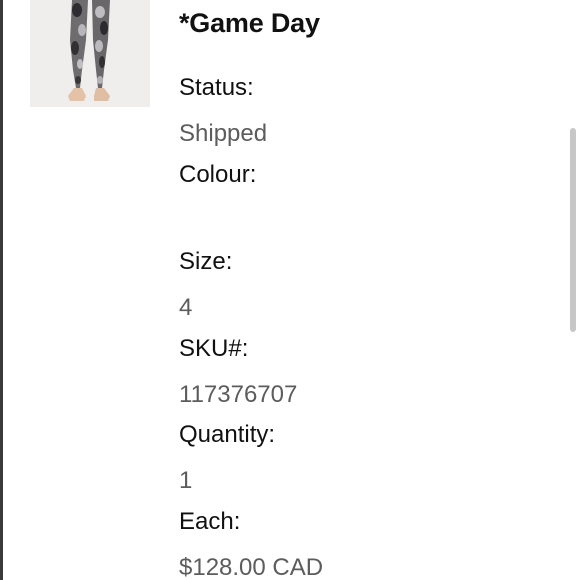  Describe the element at coordinates (223, 133) in the screenshot. I see `status-value: Shipped` at that location.